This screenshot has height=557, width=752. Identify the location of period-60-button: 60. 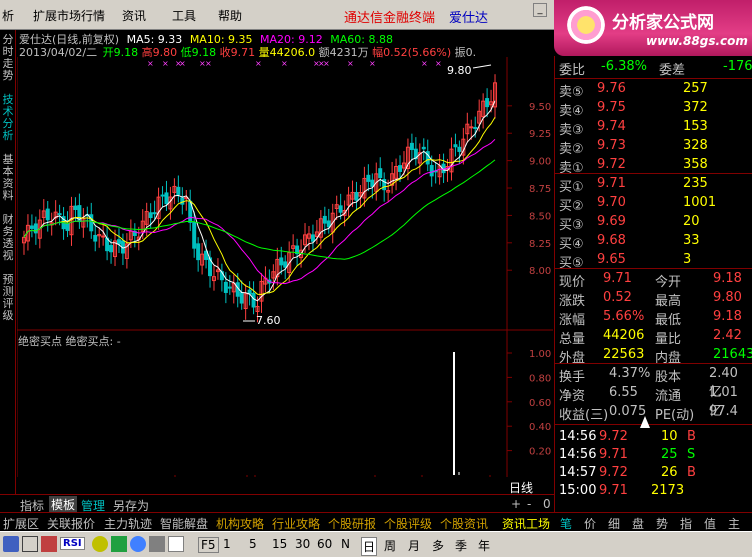
(324, 544).